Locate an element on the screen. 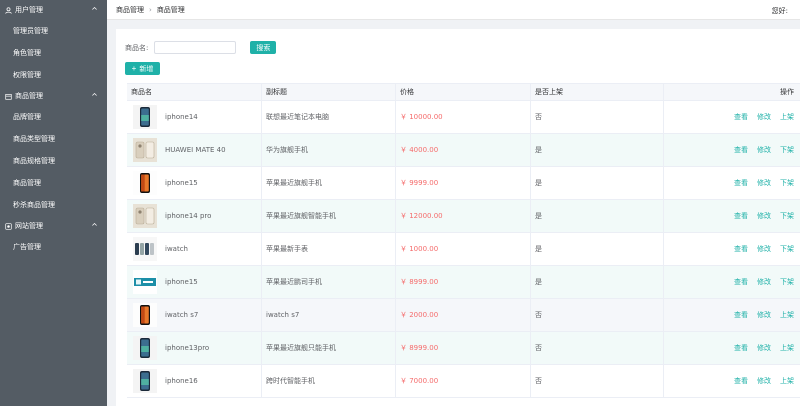  price-cell: ￥ 7000.00 is located at coordinates (463, 381).